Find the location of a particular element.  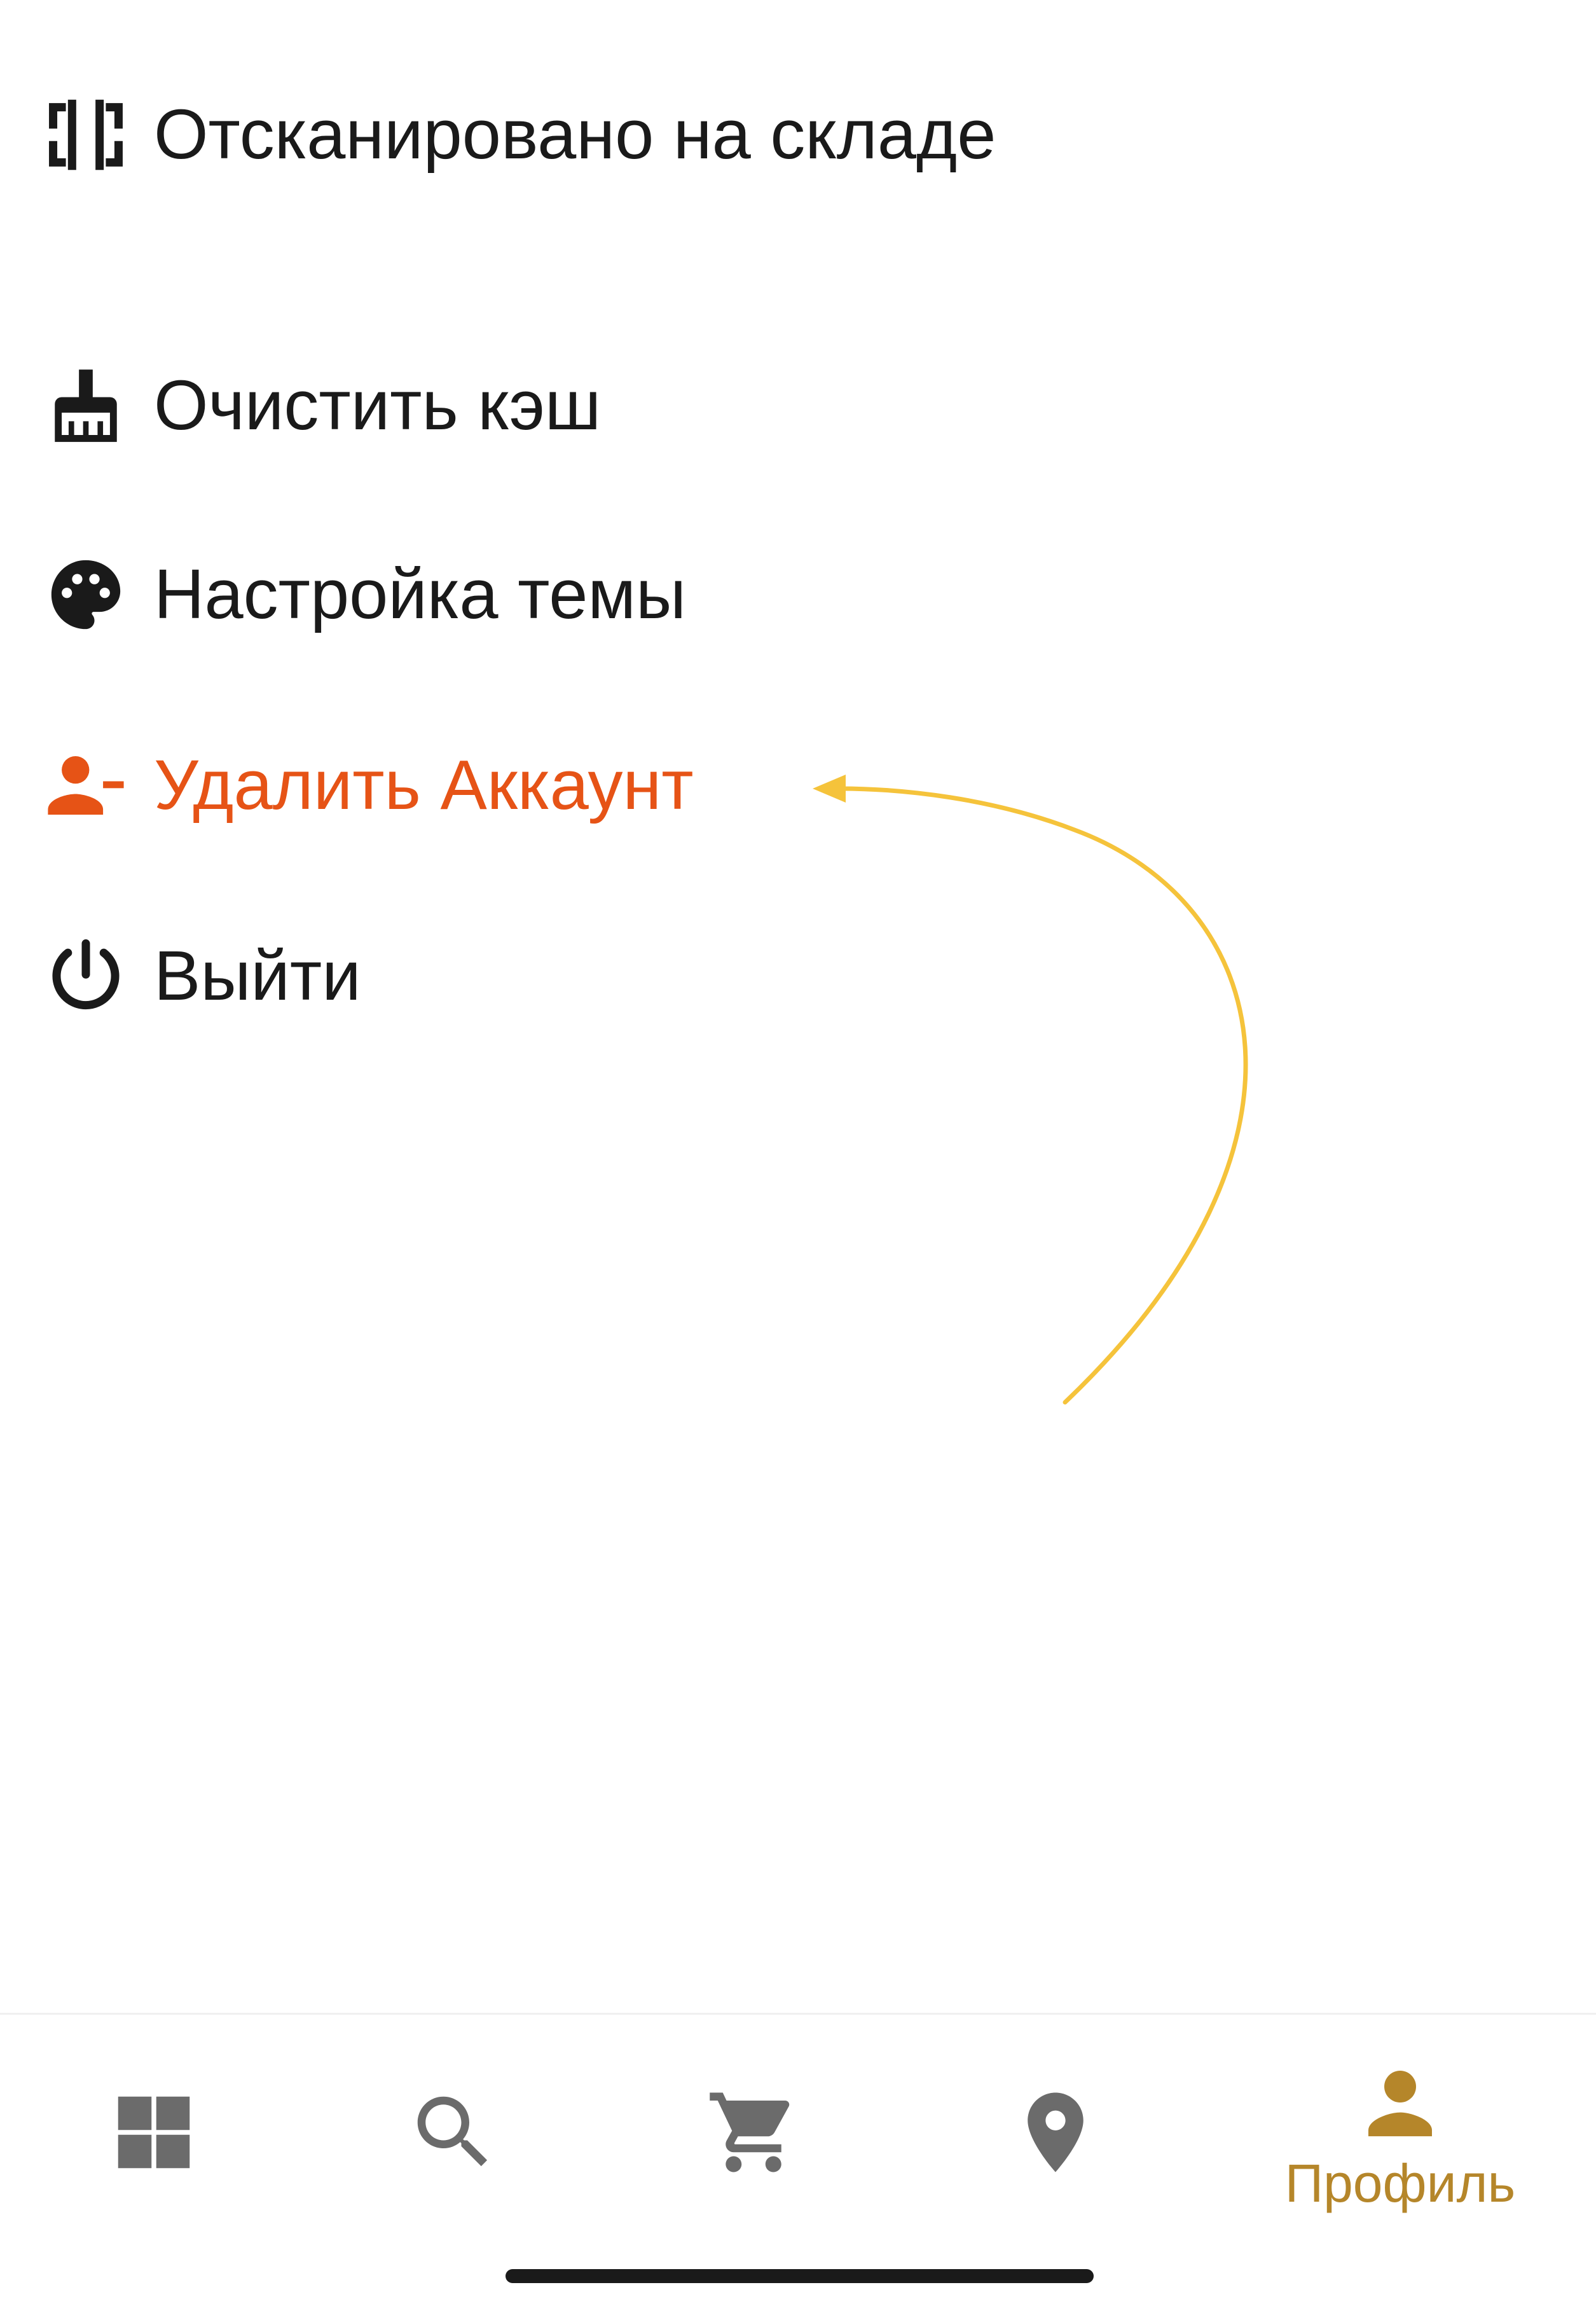

person-icon is located at coordinates (1400, 2104).